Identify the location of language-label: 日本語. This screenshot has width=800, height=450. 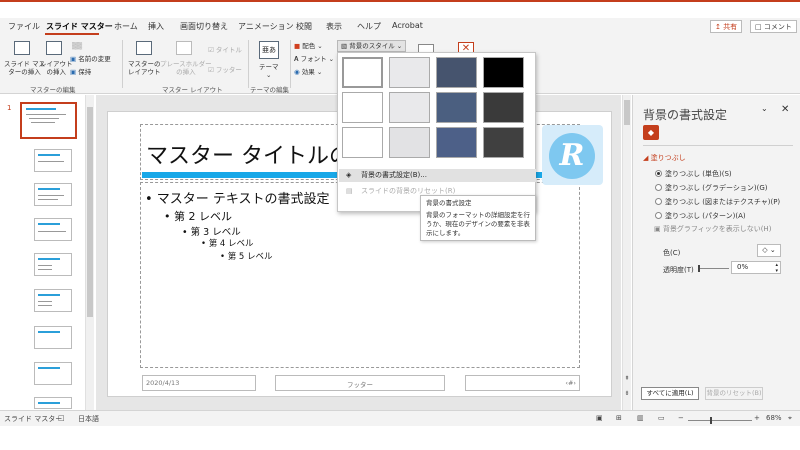
(88, 419).